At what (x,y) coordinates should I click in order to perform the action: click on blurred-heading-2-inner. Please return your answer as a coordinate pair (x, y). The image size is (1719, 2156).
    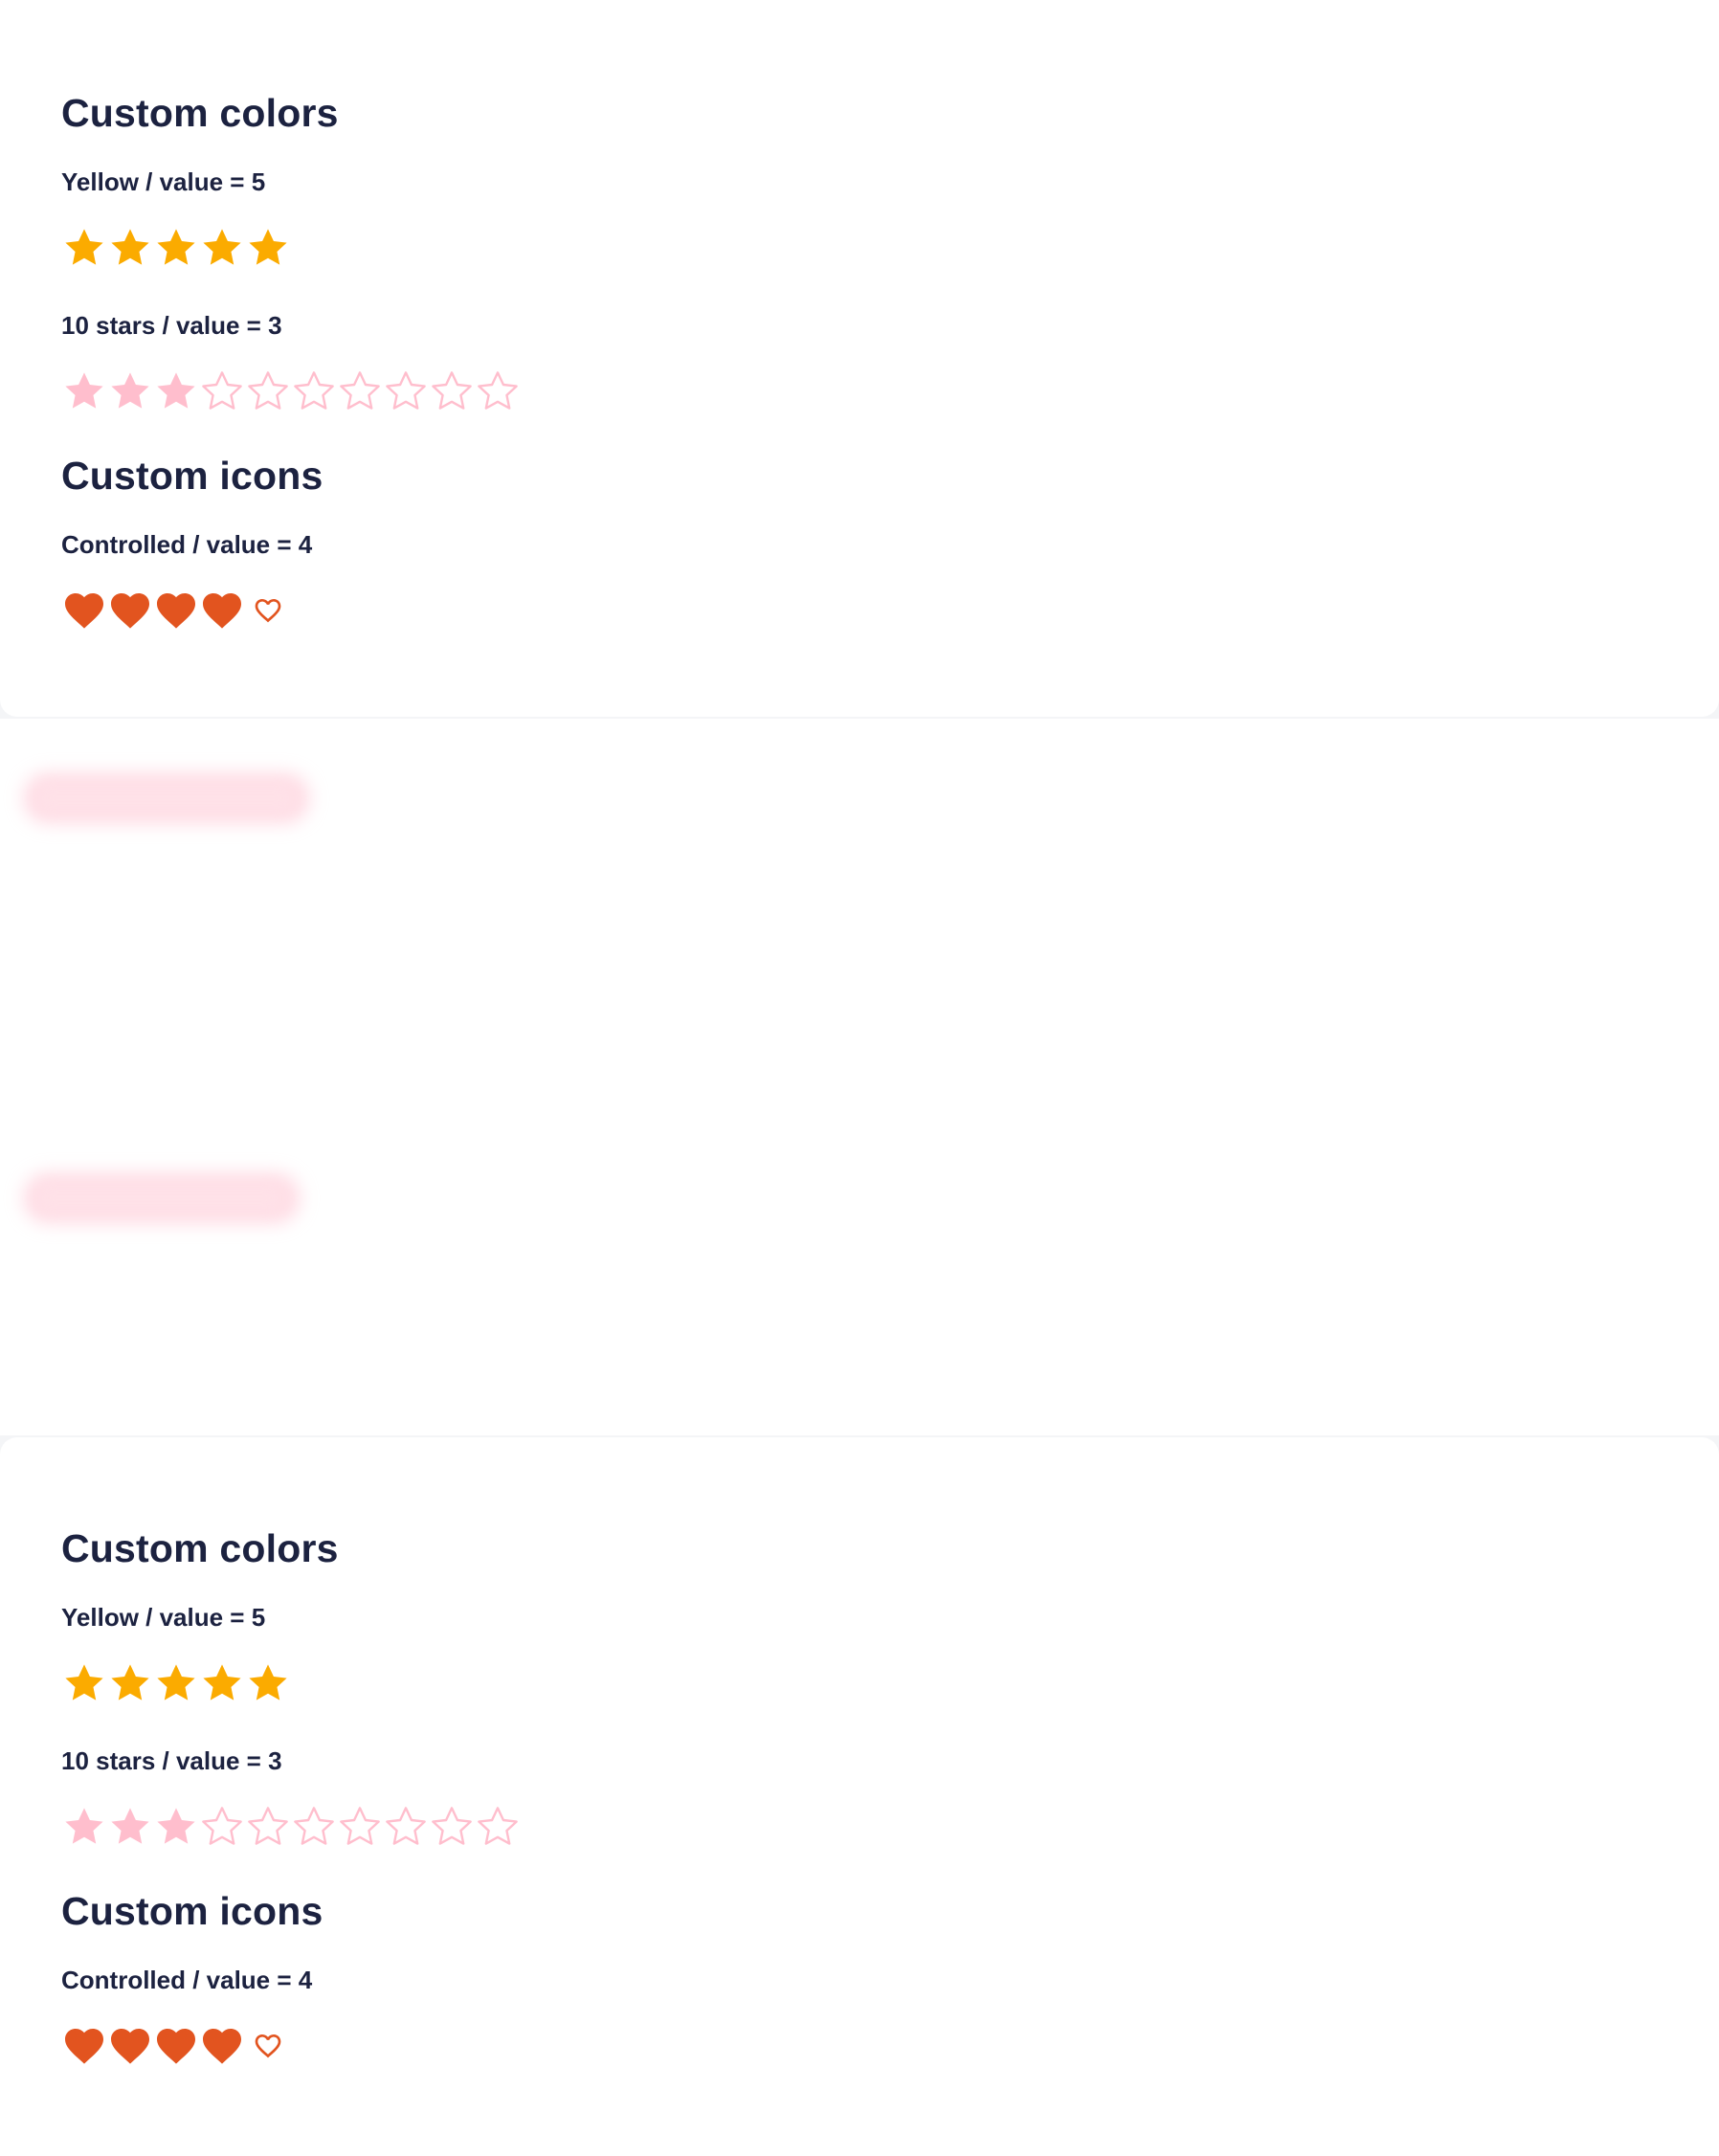
    Looking at the image, I should click on (159, 1198).